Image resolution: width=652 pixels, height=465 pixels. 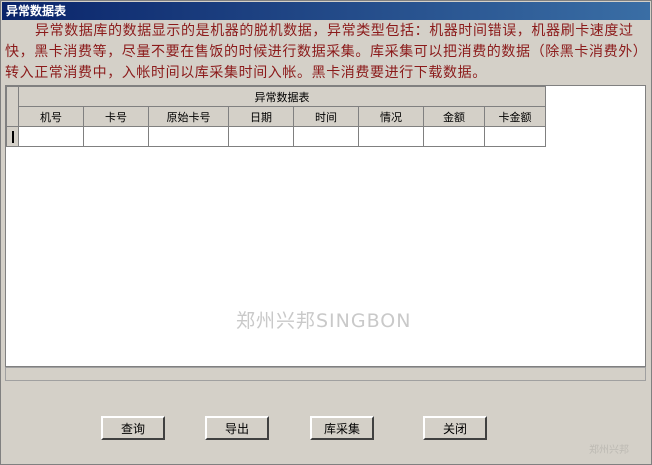 I want to click on cell-status, so click(x=391, y=136).